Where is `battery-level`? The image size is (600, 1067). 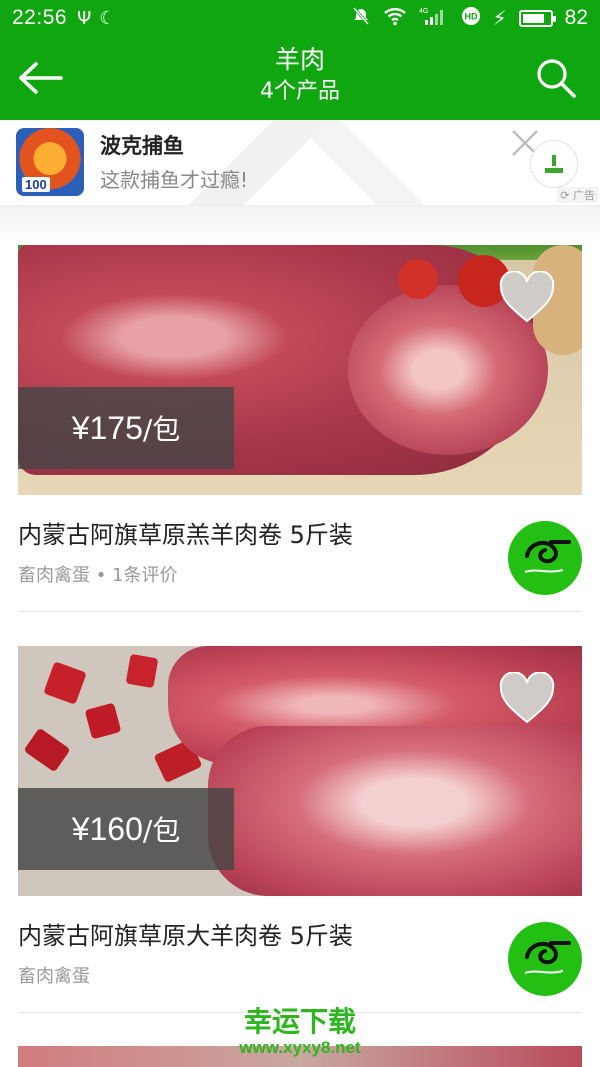 battery-level is located at coordinates (533, 18).